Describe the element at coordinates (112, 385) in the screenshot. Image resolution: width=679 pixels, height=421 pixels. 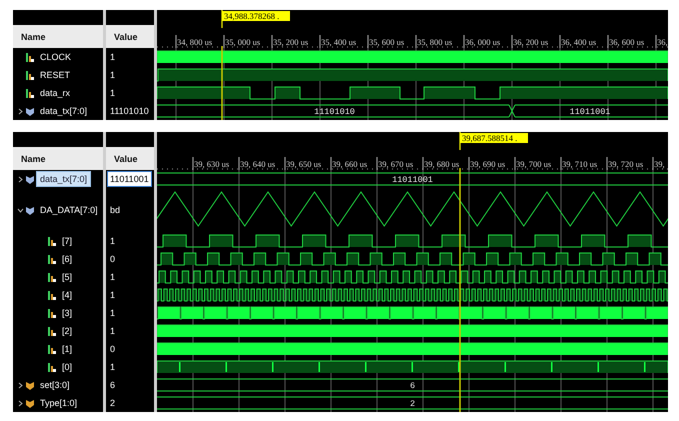
I see `signal-value: 6` at that location.